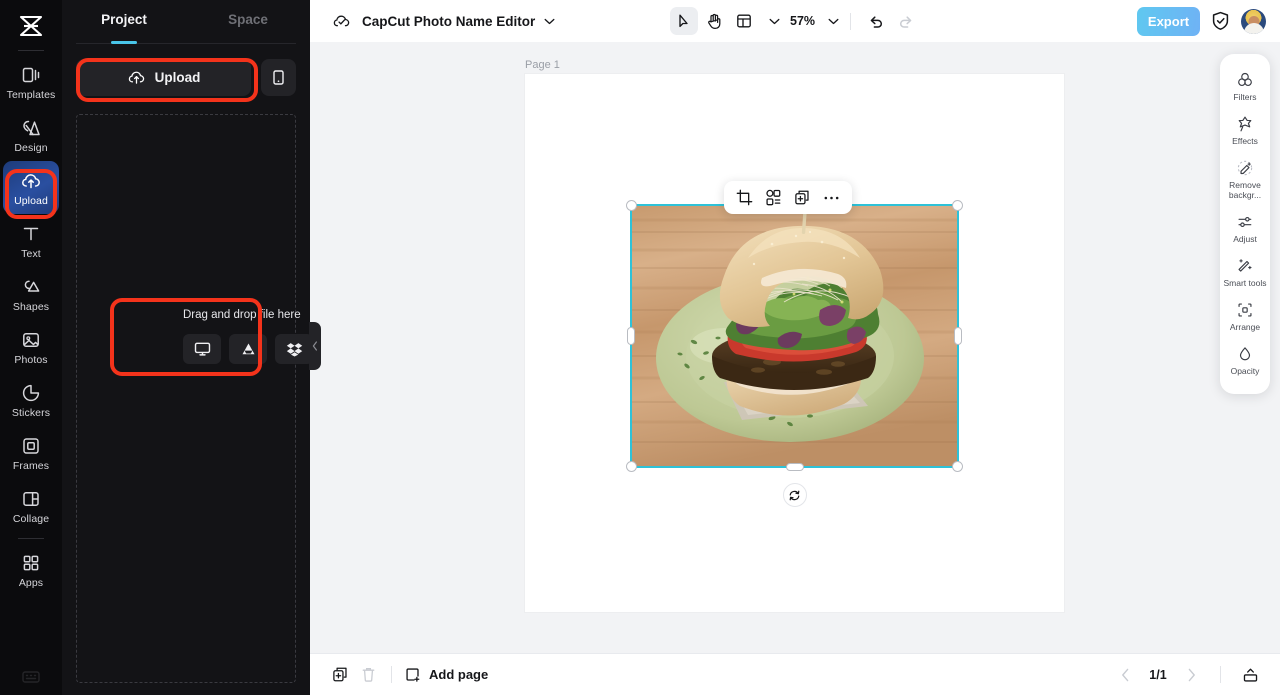  I want to click on export-button: Export, so click(1168, 21).